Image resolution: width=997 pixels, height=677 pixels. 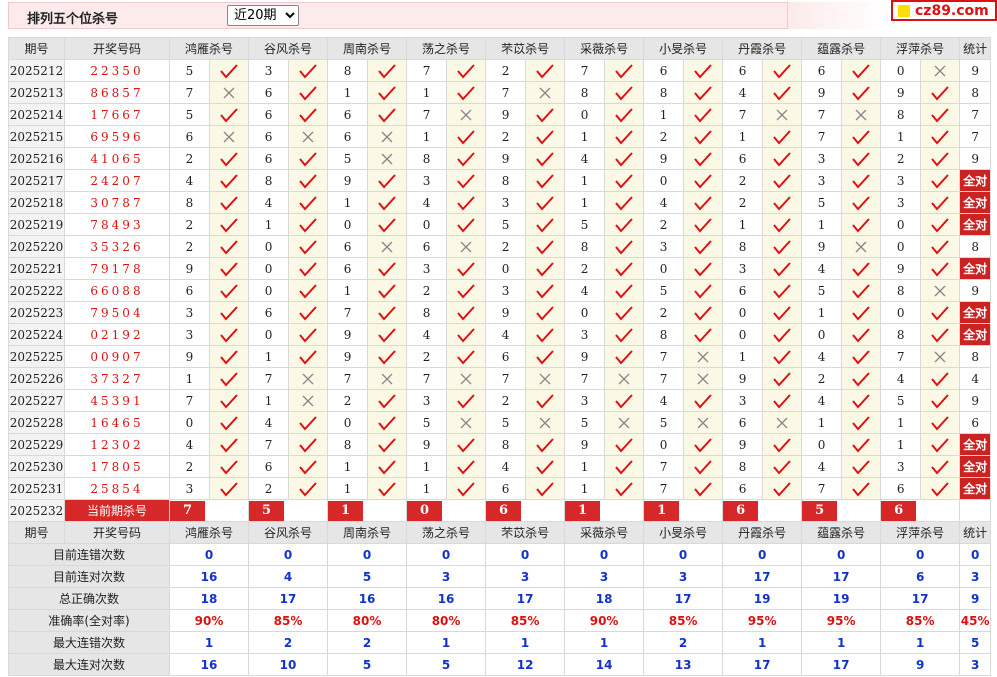 What do you see at coordinates (117, 334) in the screenshot?
I see `draw-code: 02192` at bounding box center [117, 334].